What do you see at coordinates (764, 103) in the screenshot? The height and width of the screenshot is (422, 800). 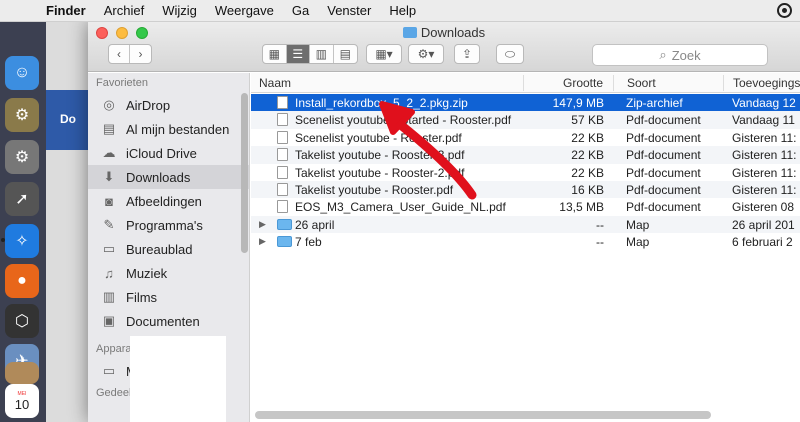 I see `file-date-added: Vandaag 12` at bounding box center [764, 103].